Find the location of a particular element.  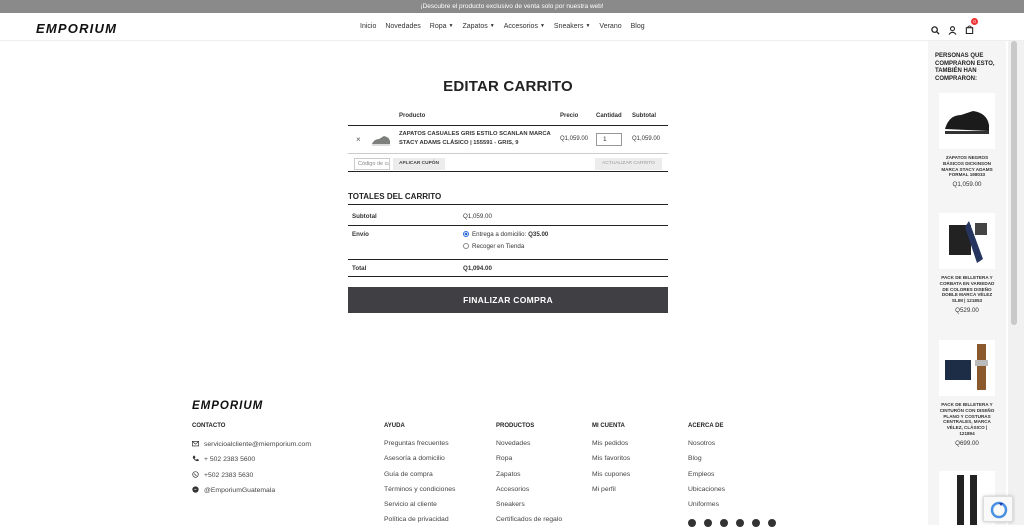

subtotal-label: Subtotal is located at coordinates (364, 216).